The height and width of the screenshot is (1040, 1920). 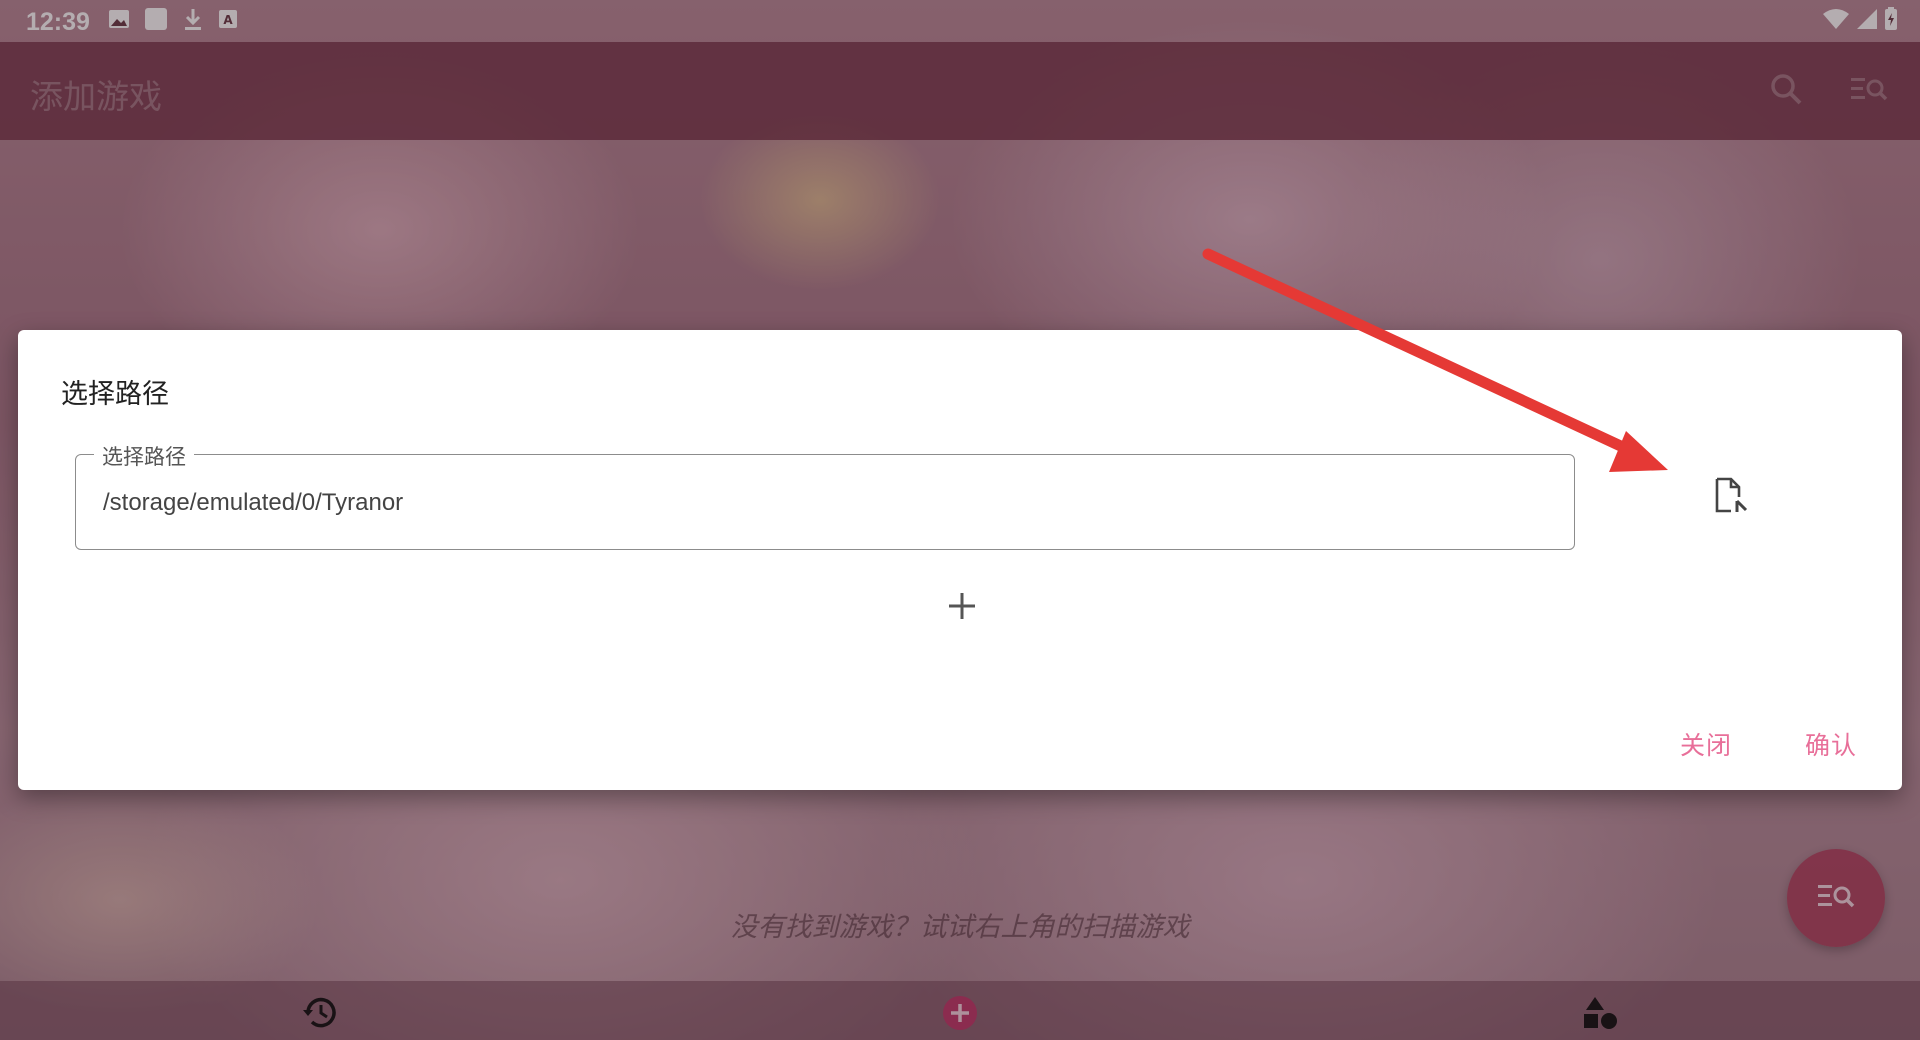 What do you see at coordinates (1831, 744) in the screenshot?
I see `confirm-button: 确认` at bounding box center [1831, 744].